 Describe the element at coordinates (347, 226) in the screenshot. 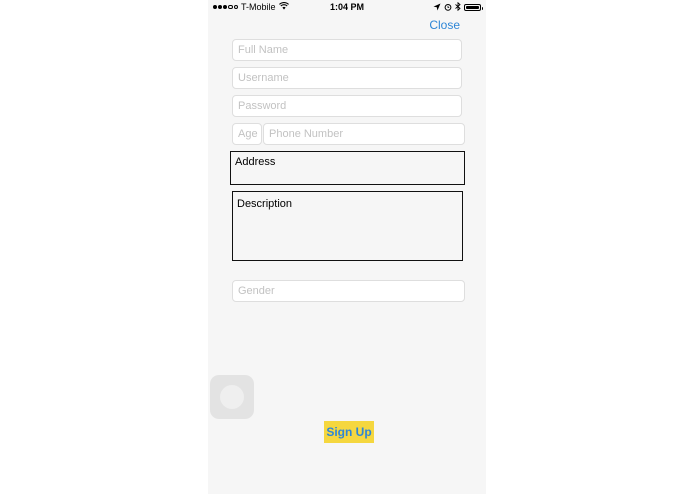

I see `description-field: Description` at that location.